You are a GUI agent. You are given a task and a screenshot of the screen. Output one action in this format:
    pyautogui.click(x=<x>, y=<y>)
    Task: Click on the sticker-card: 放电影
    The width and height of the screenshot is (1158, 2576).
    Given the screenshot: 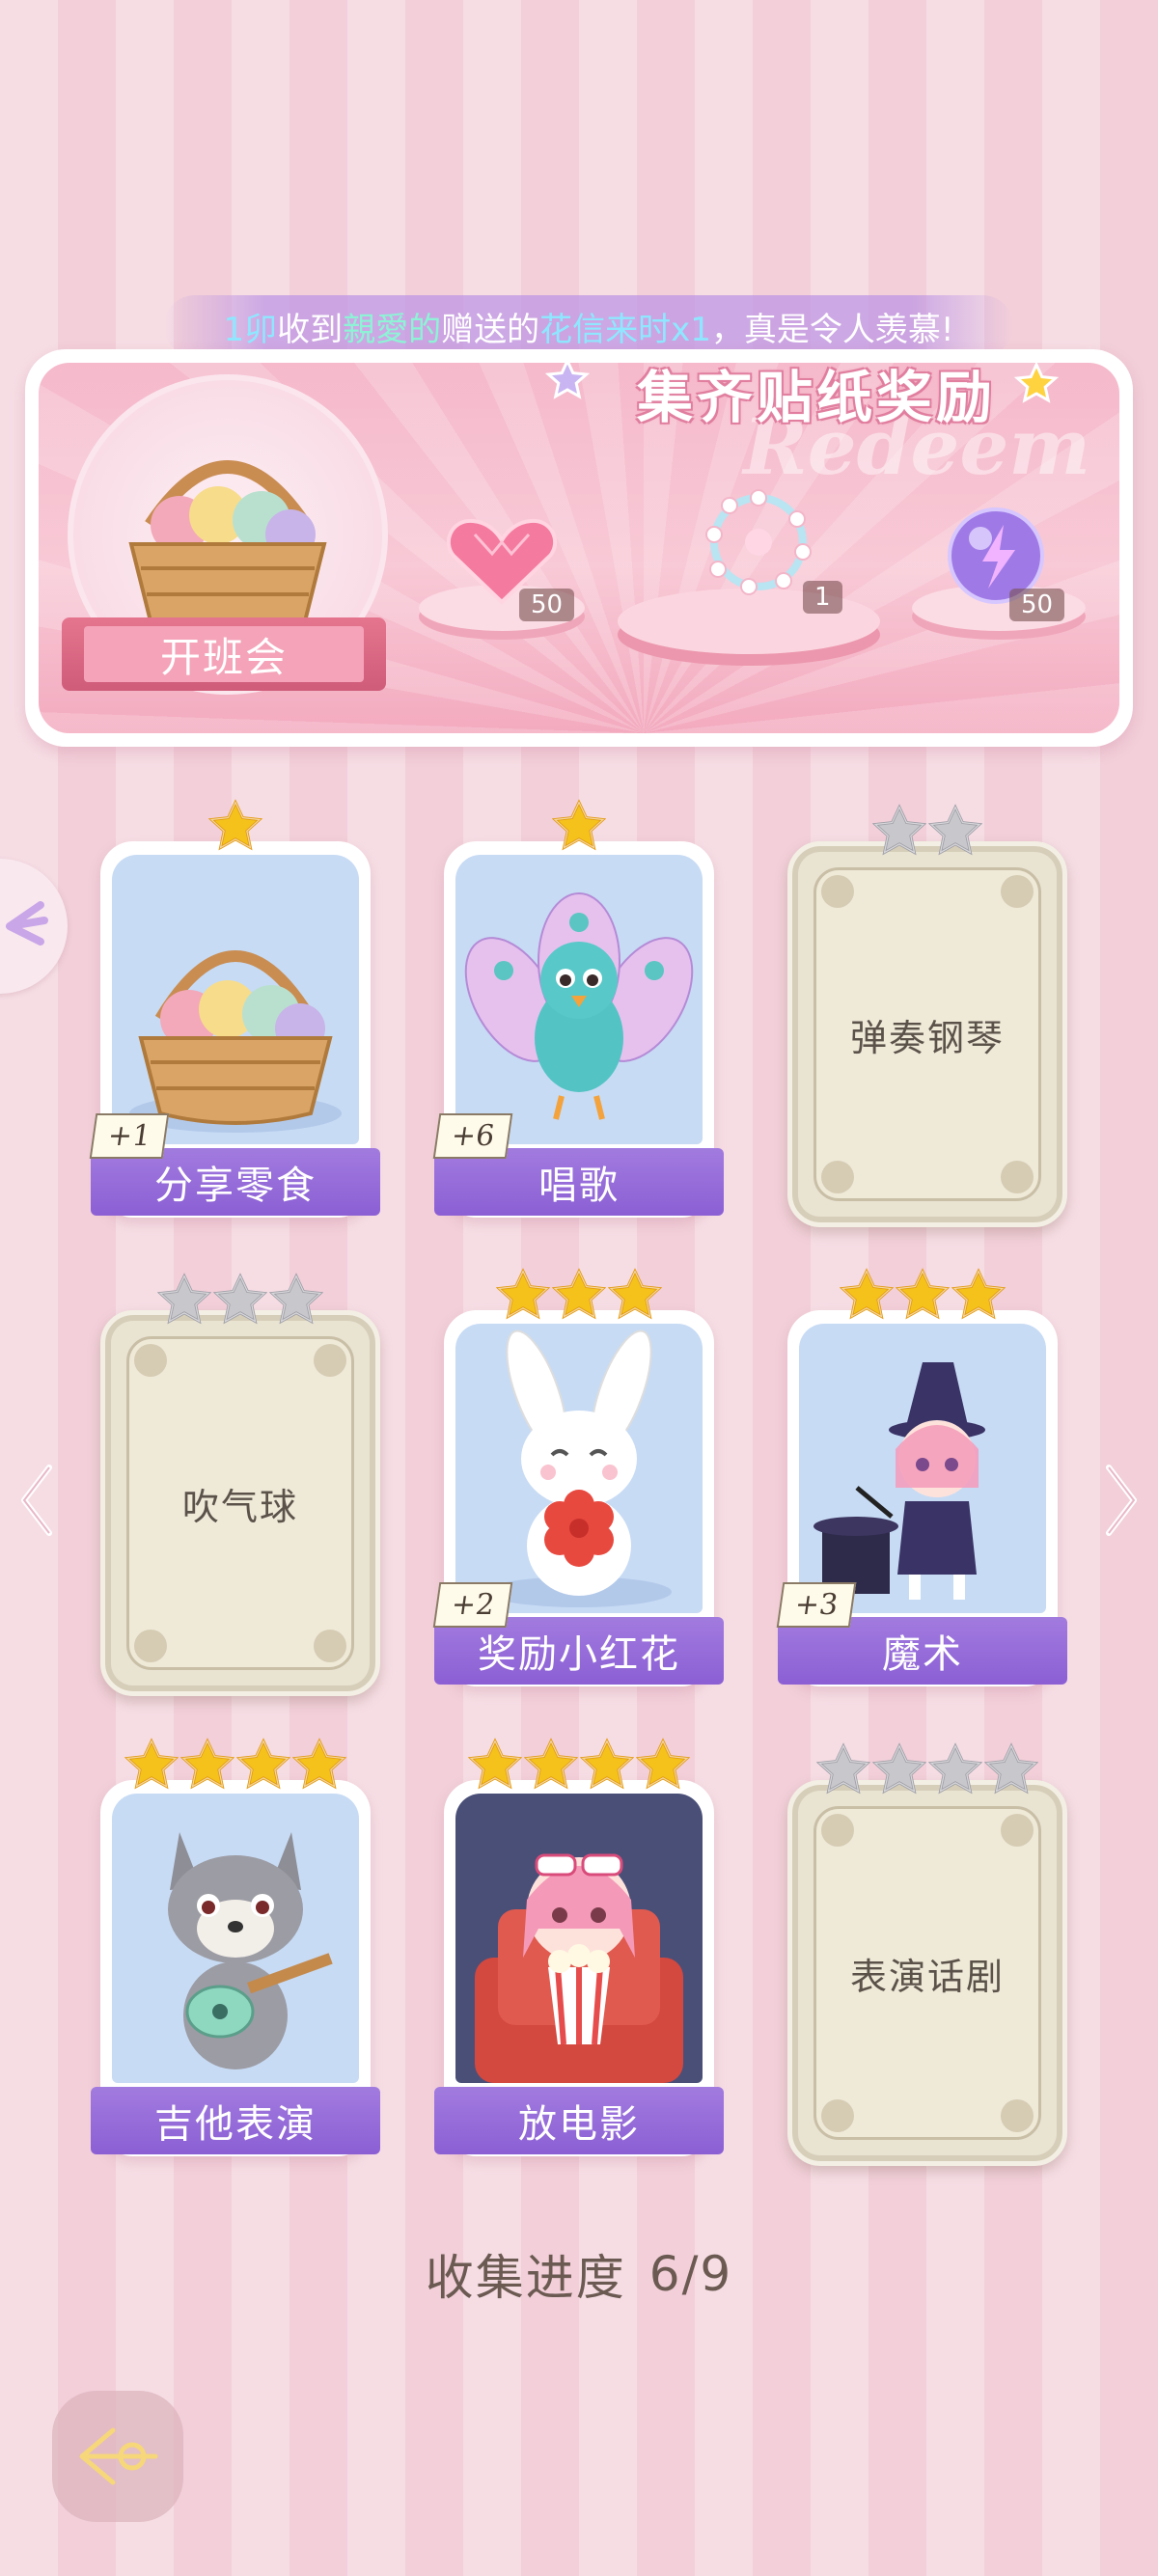 What is the action you would take?
    pyautogui.click(x=579, y=1947)
    